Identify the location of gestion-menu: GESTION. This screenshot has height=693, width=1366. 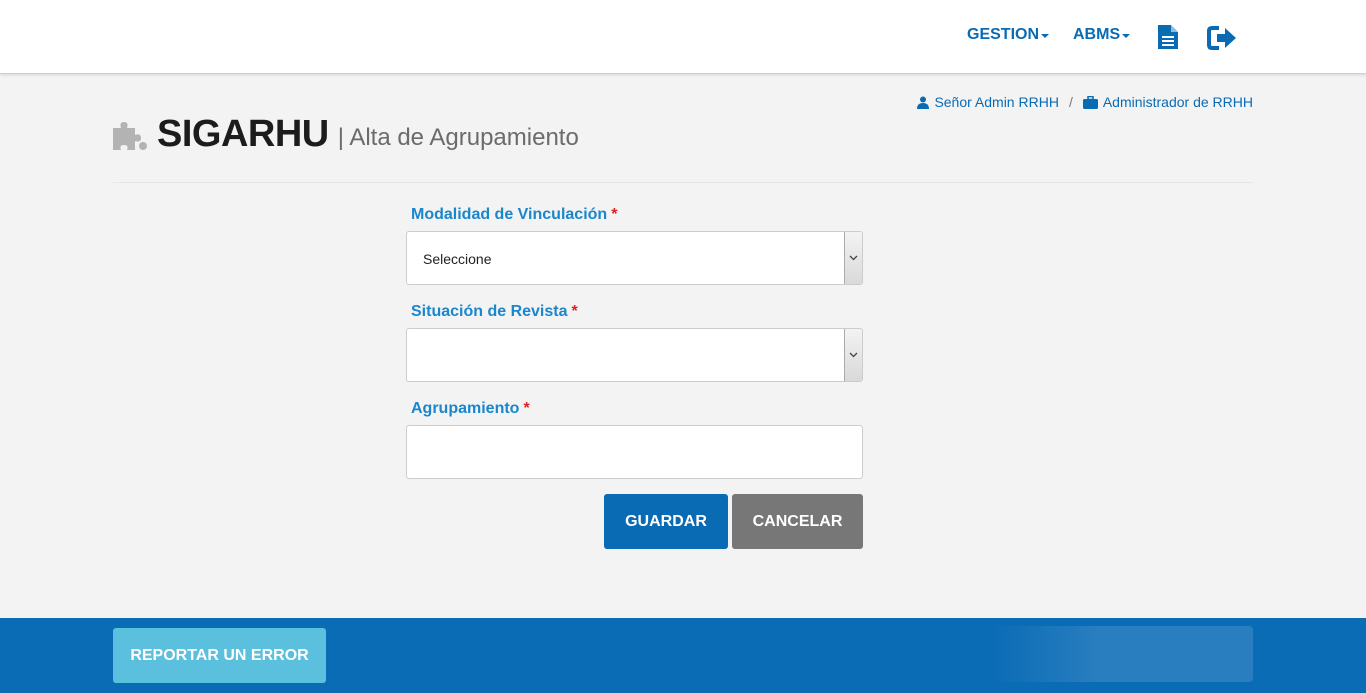
(1008, 35).